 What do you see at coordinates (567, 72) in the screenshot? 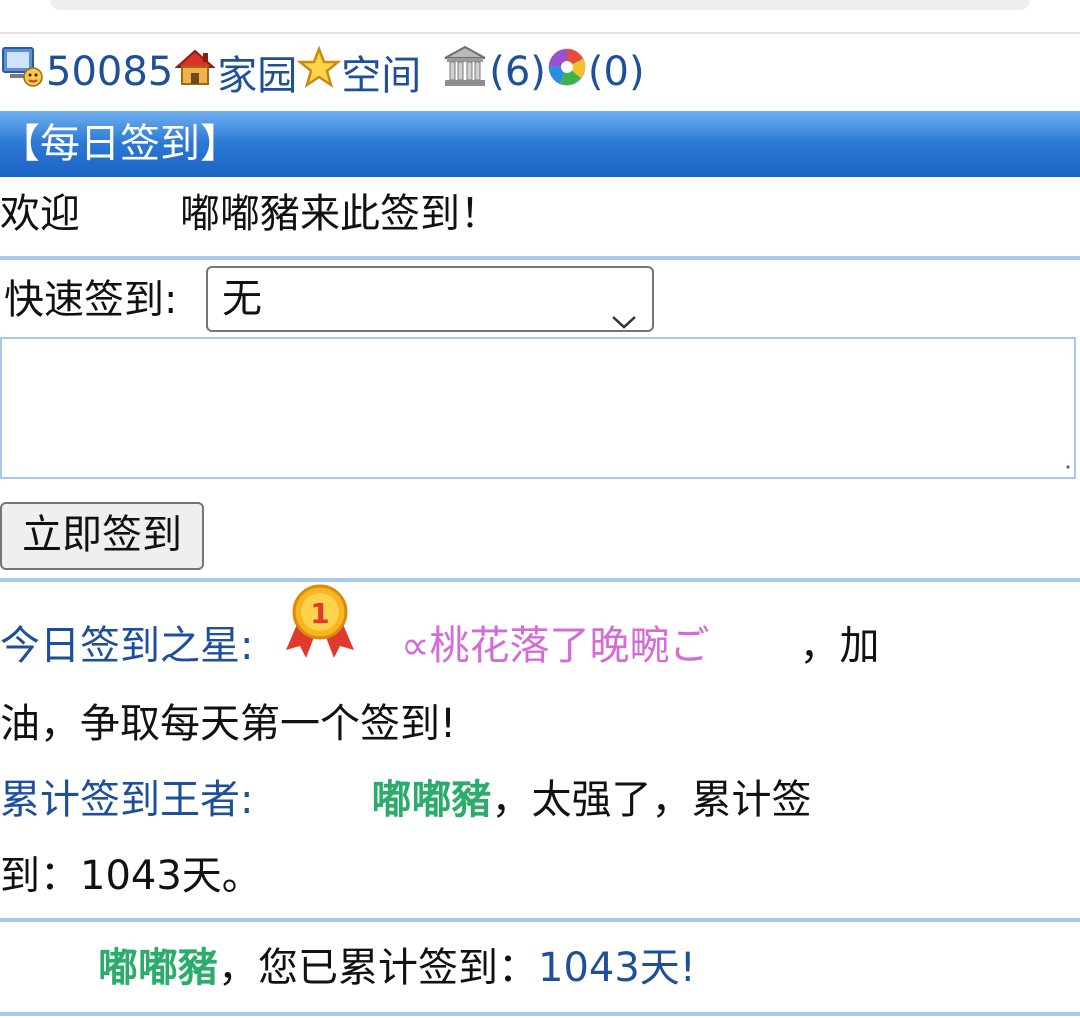
I see `album-icon` at bounding box center [567, 72].